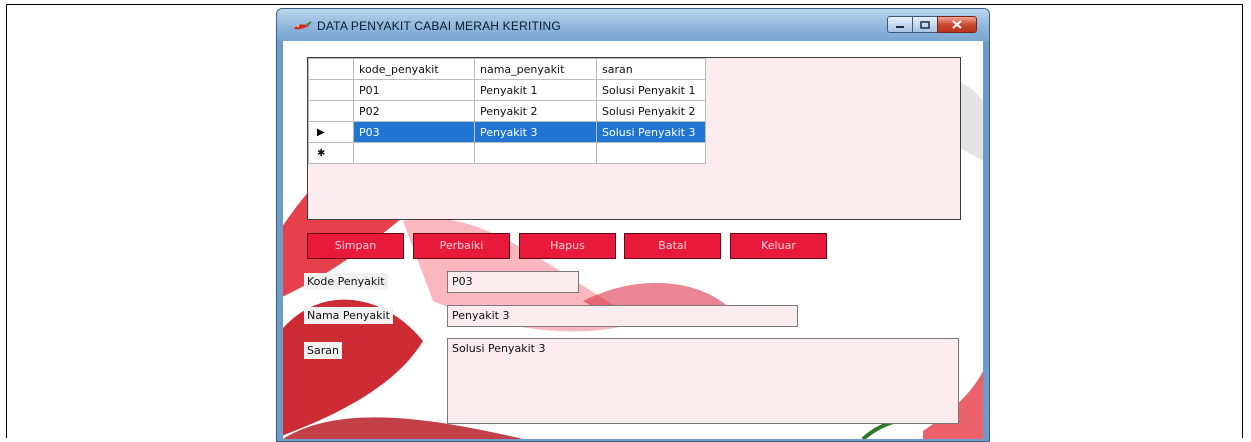 This screenshot has height=442, width=1251. What do you see at coordinates (535, 90) in the screenshot?
I see `cell-nama: Penyakit 1` at bounding box center [535, 90].